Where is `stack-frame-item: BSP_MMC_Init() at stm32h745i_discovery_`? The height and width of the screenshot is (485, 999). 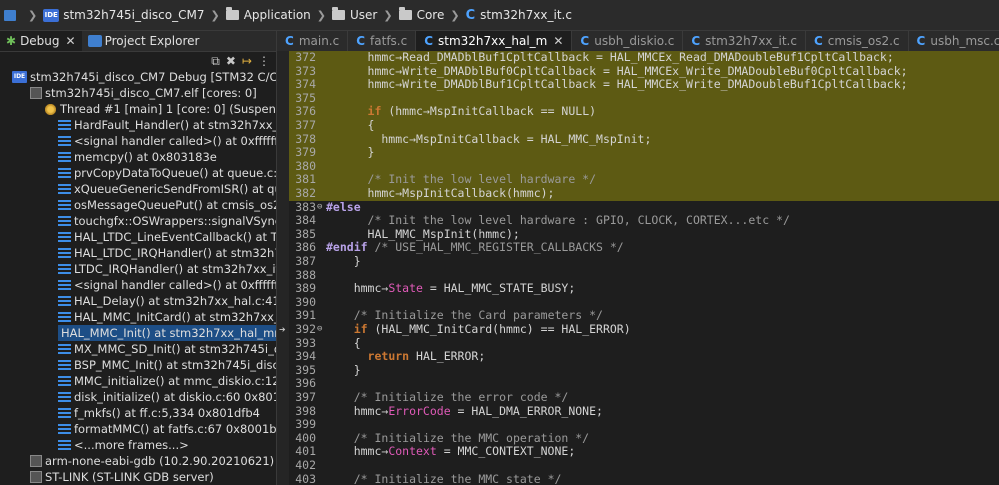 stack-frame-item: BSP_MMC_Init() at stm32h745i_discovery_ is located at coordinates (167, 365).